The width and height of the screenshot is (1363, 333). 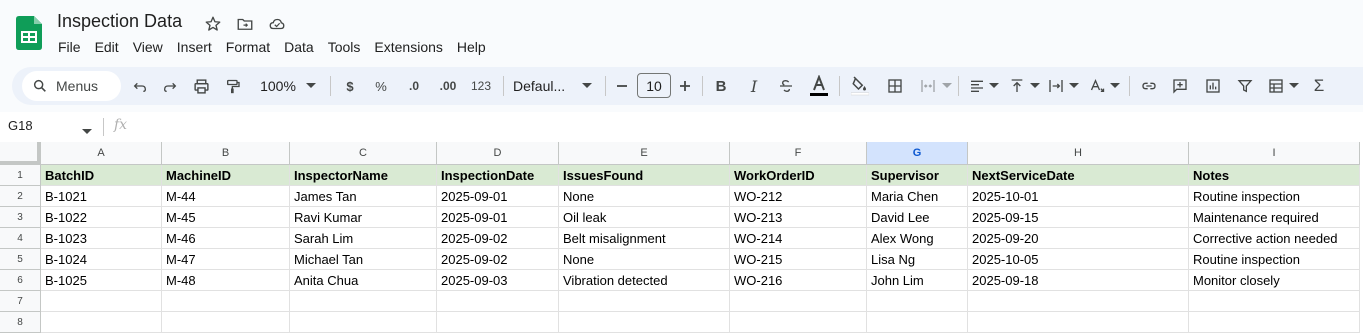 I want to click on move-folder-icon, so click(x=245, y=24).